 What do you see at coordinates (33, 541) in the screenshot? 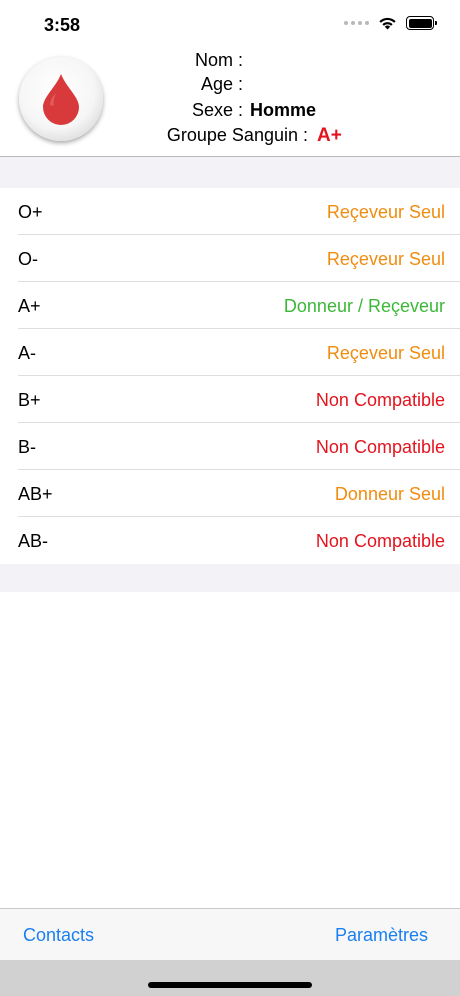
I see `blood-type-label: AB-` at bounding box center [33, 541].